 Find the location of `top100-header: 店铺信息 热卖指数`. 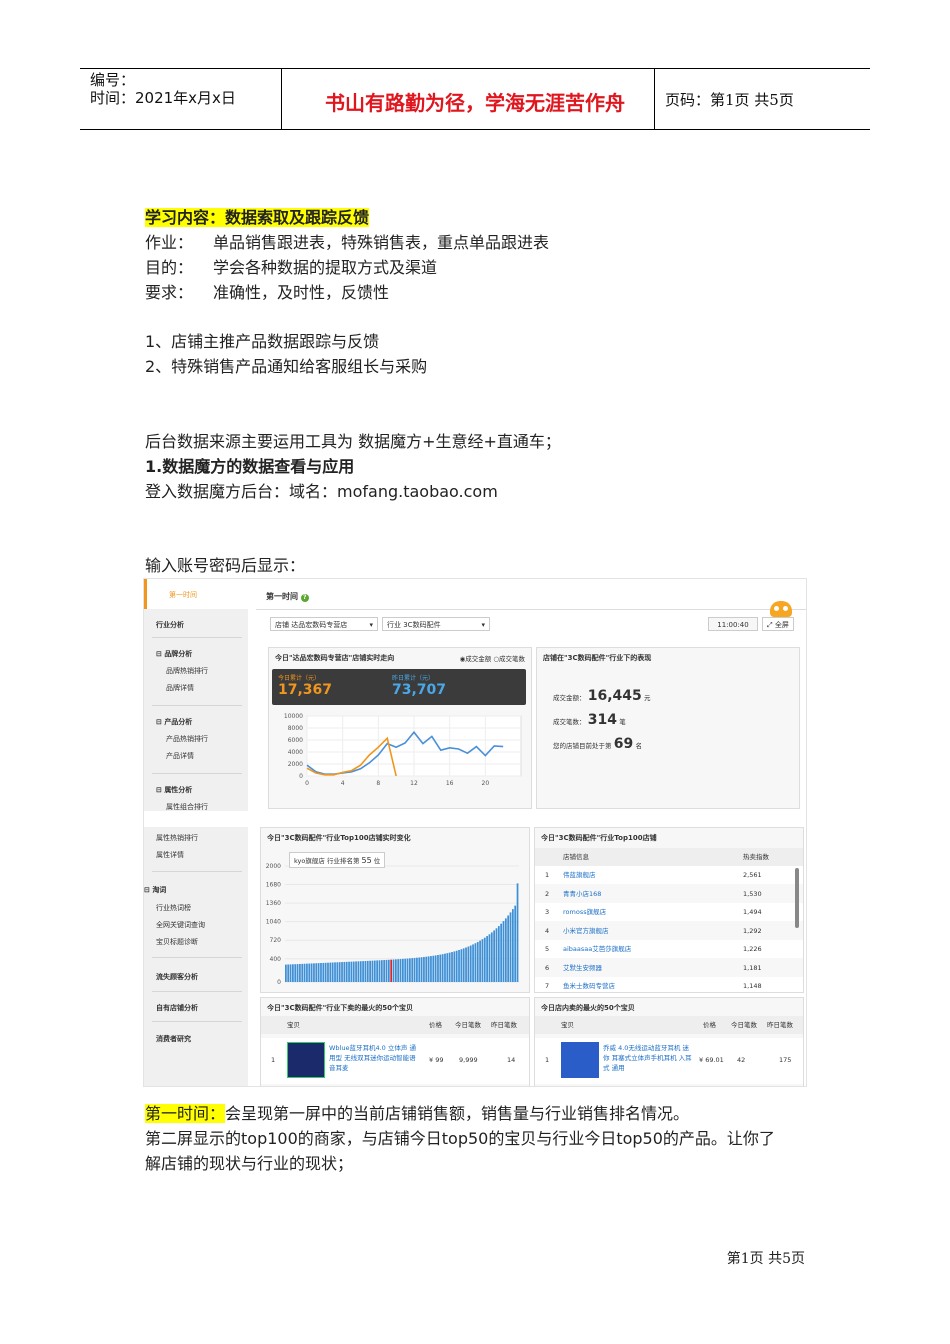

top100-header: 店铺信息 热卖指数 is located at coordinates (669, 857).